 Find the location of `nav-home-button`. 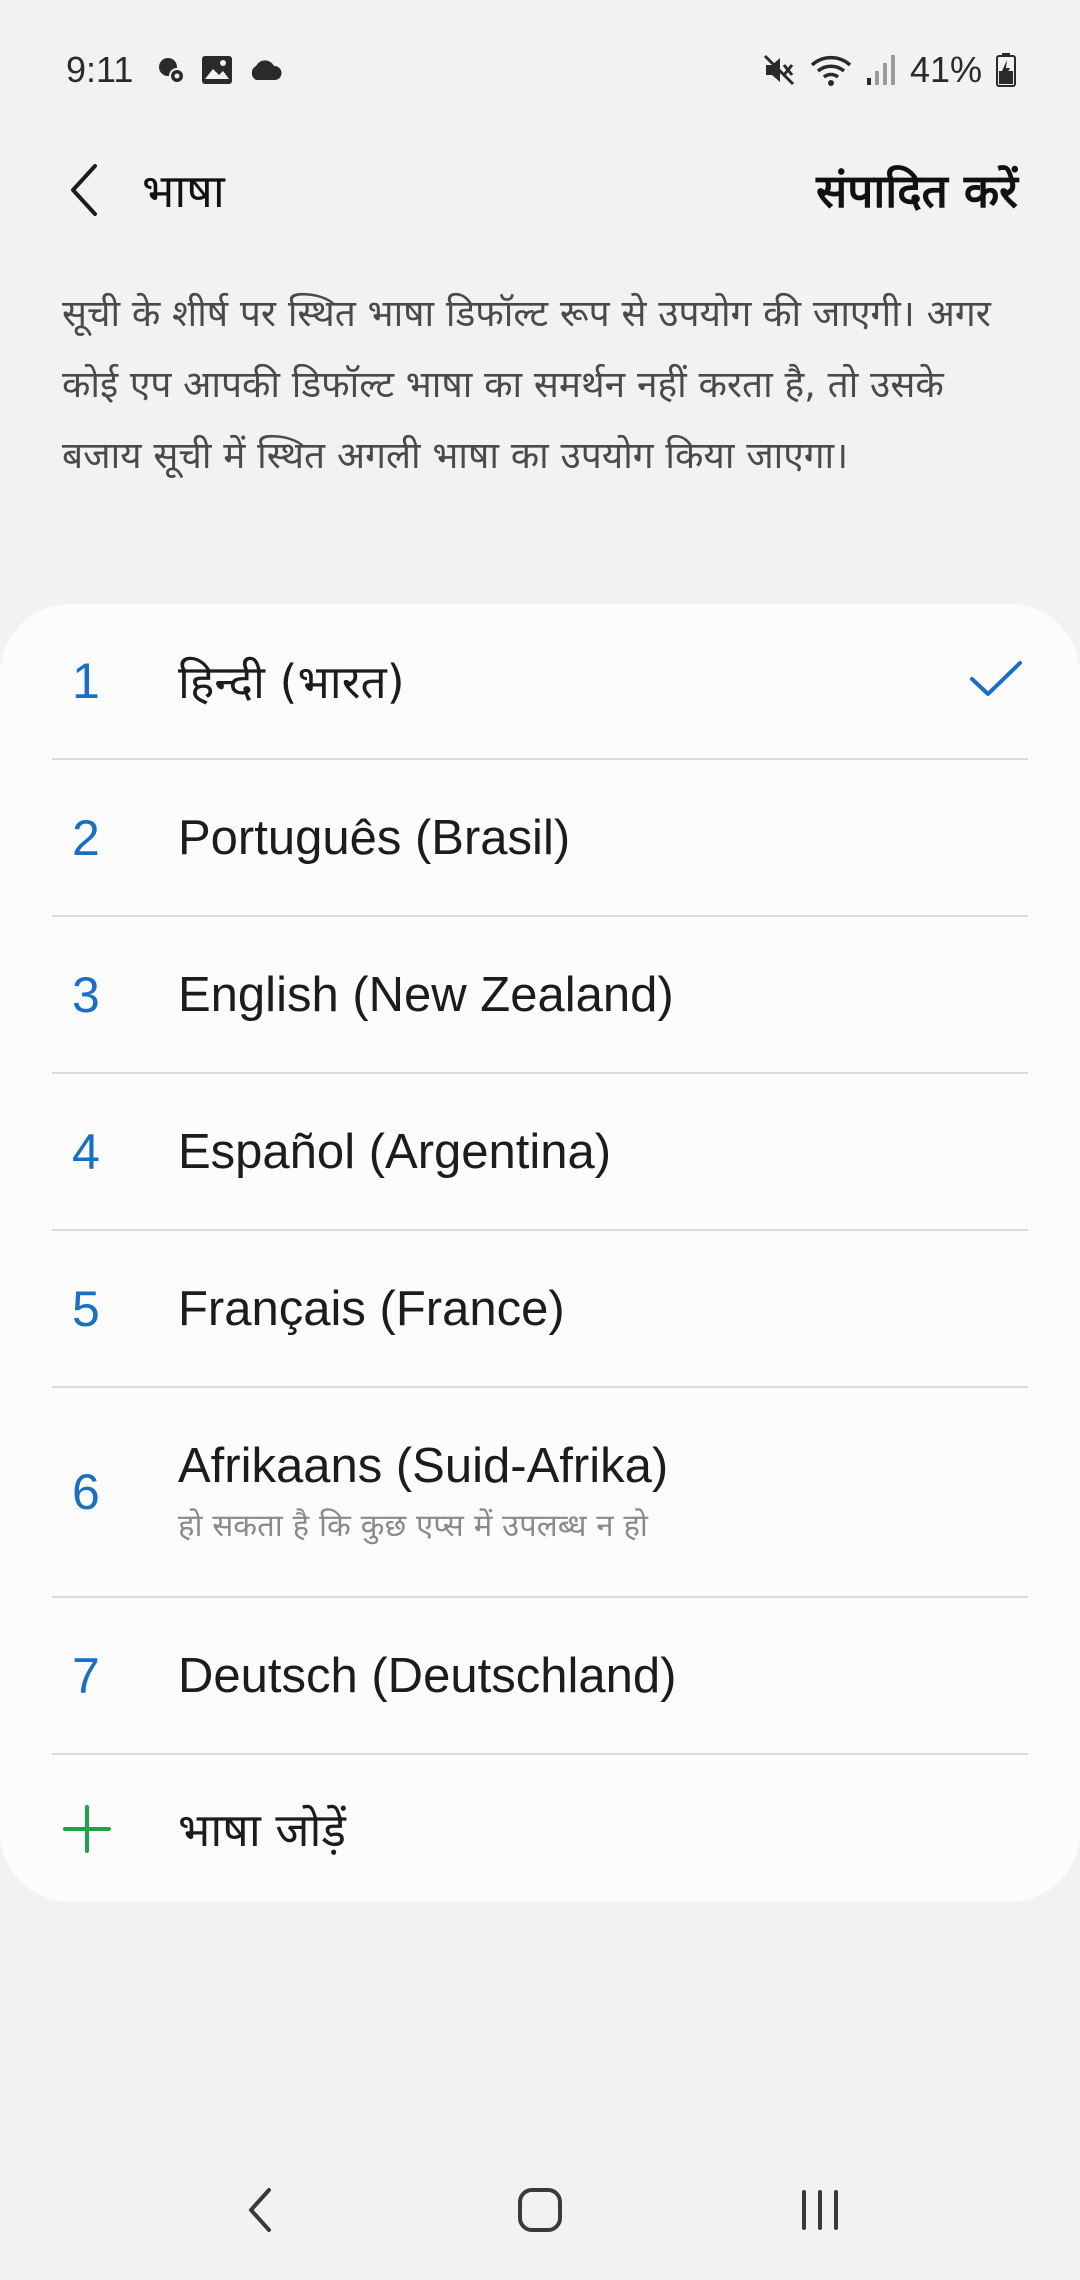

nav-home-button is located at coordinates (540, 2210).